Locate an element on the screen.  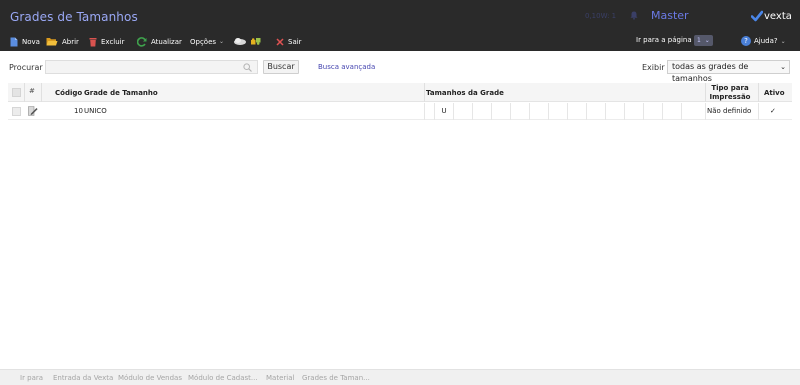
search-label: Procurar is located at coordinates (26, 67).